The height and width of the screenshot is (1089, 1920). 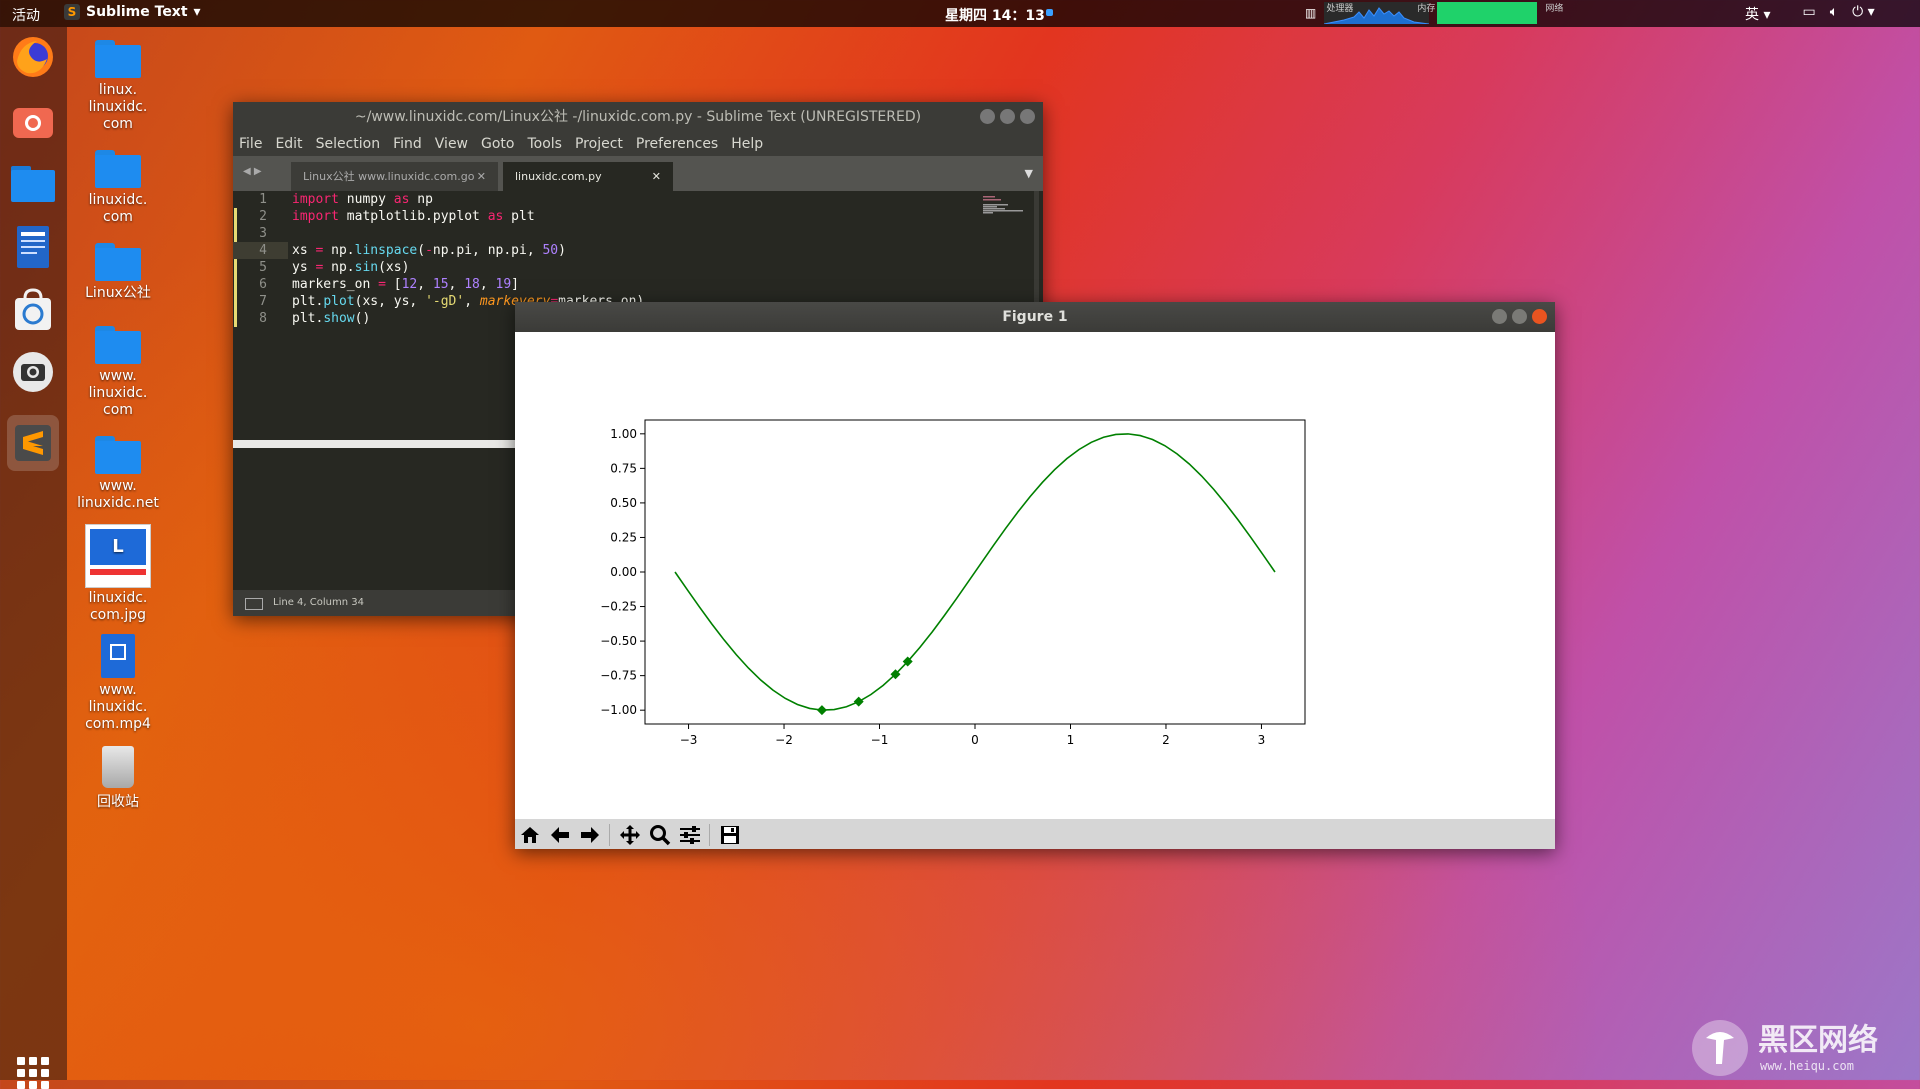 I want to click on display-icon: ▭, so click(x=1808, y=14).